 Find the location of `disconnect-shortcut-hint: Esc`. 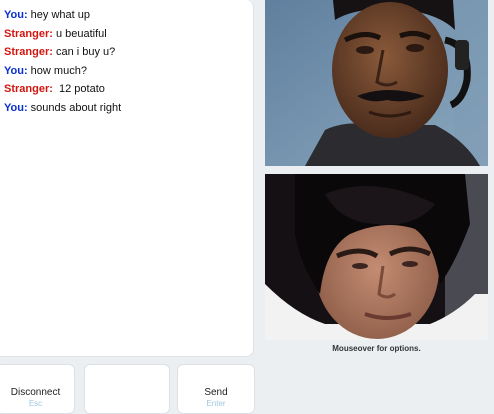

disconnect-shortcut-hint: Esc is located at coordinates (35, 403).